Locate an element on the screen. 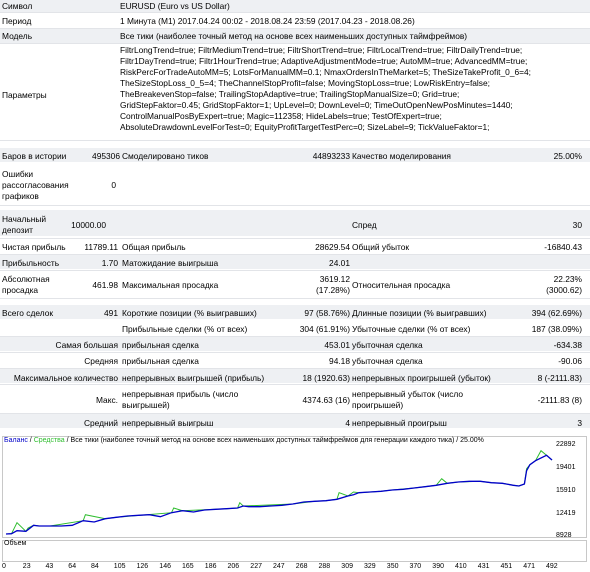 The height and width of the screenshot is (572, 590). abs-dd-label-1: Абсолютная is located at coordinates (26, 279).